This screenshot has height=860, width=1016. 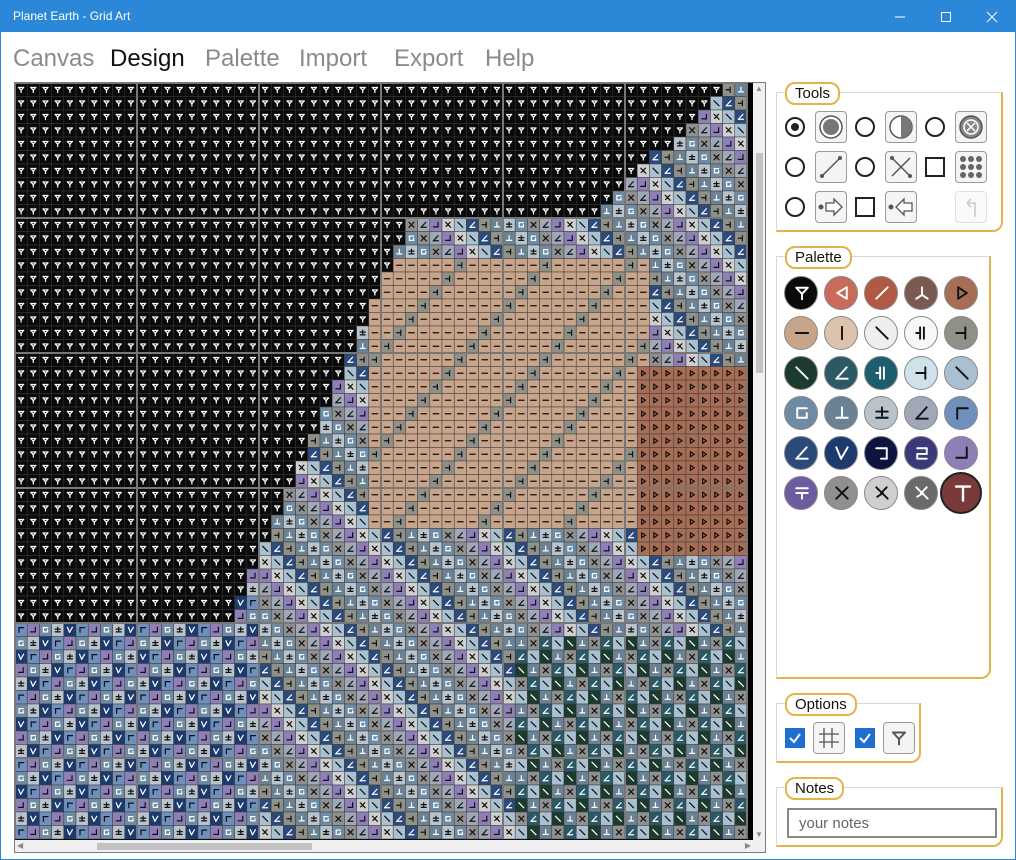 What do you see at coordinates (748, 845) in the screenshot?
I see `scroll-right-icon: ▶` at bounding box center [748, 845].